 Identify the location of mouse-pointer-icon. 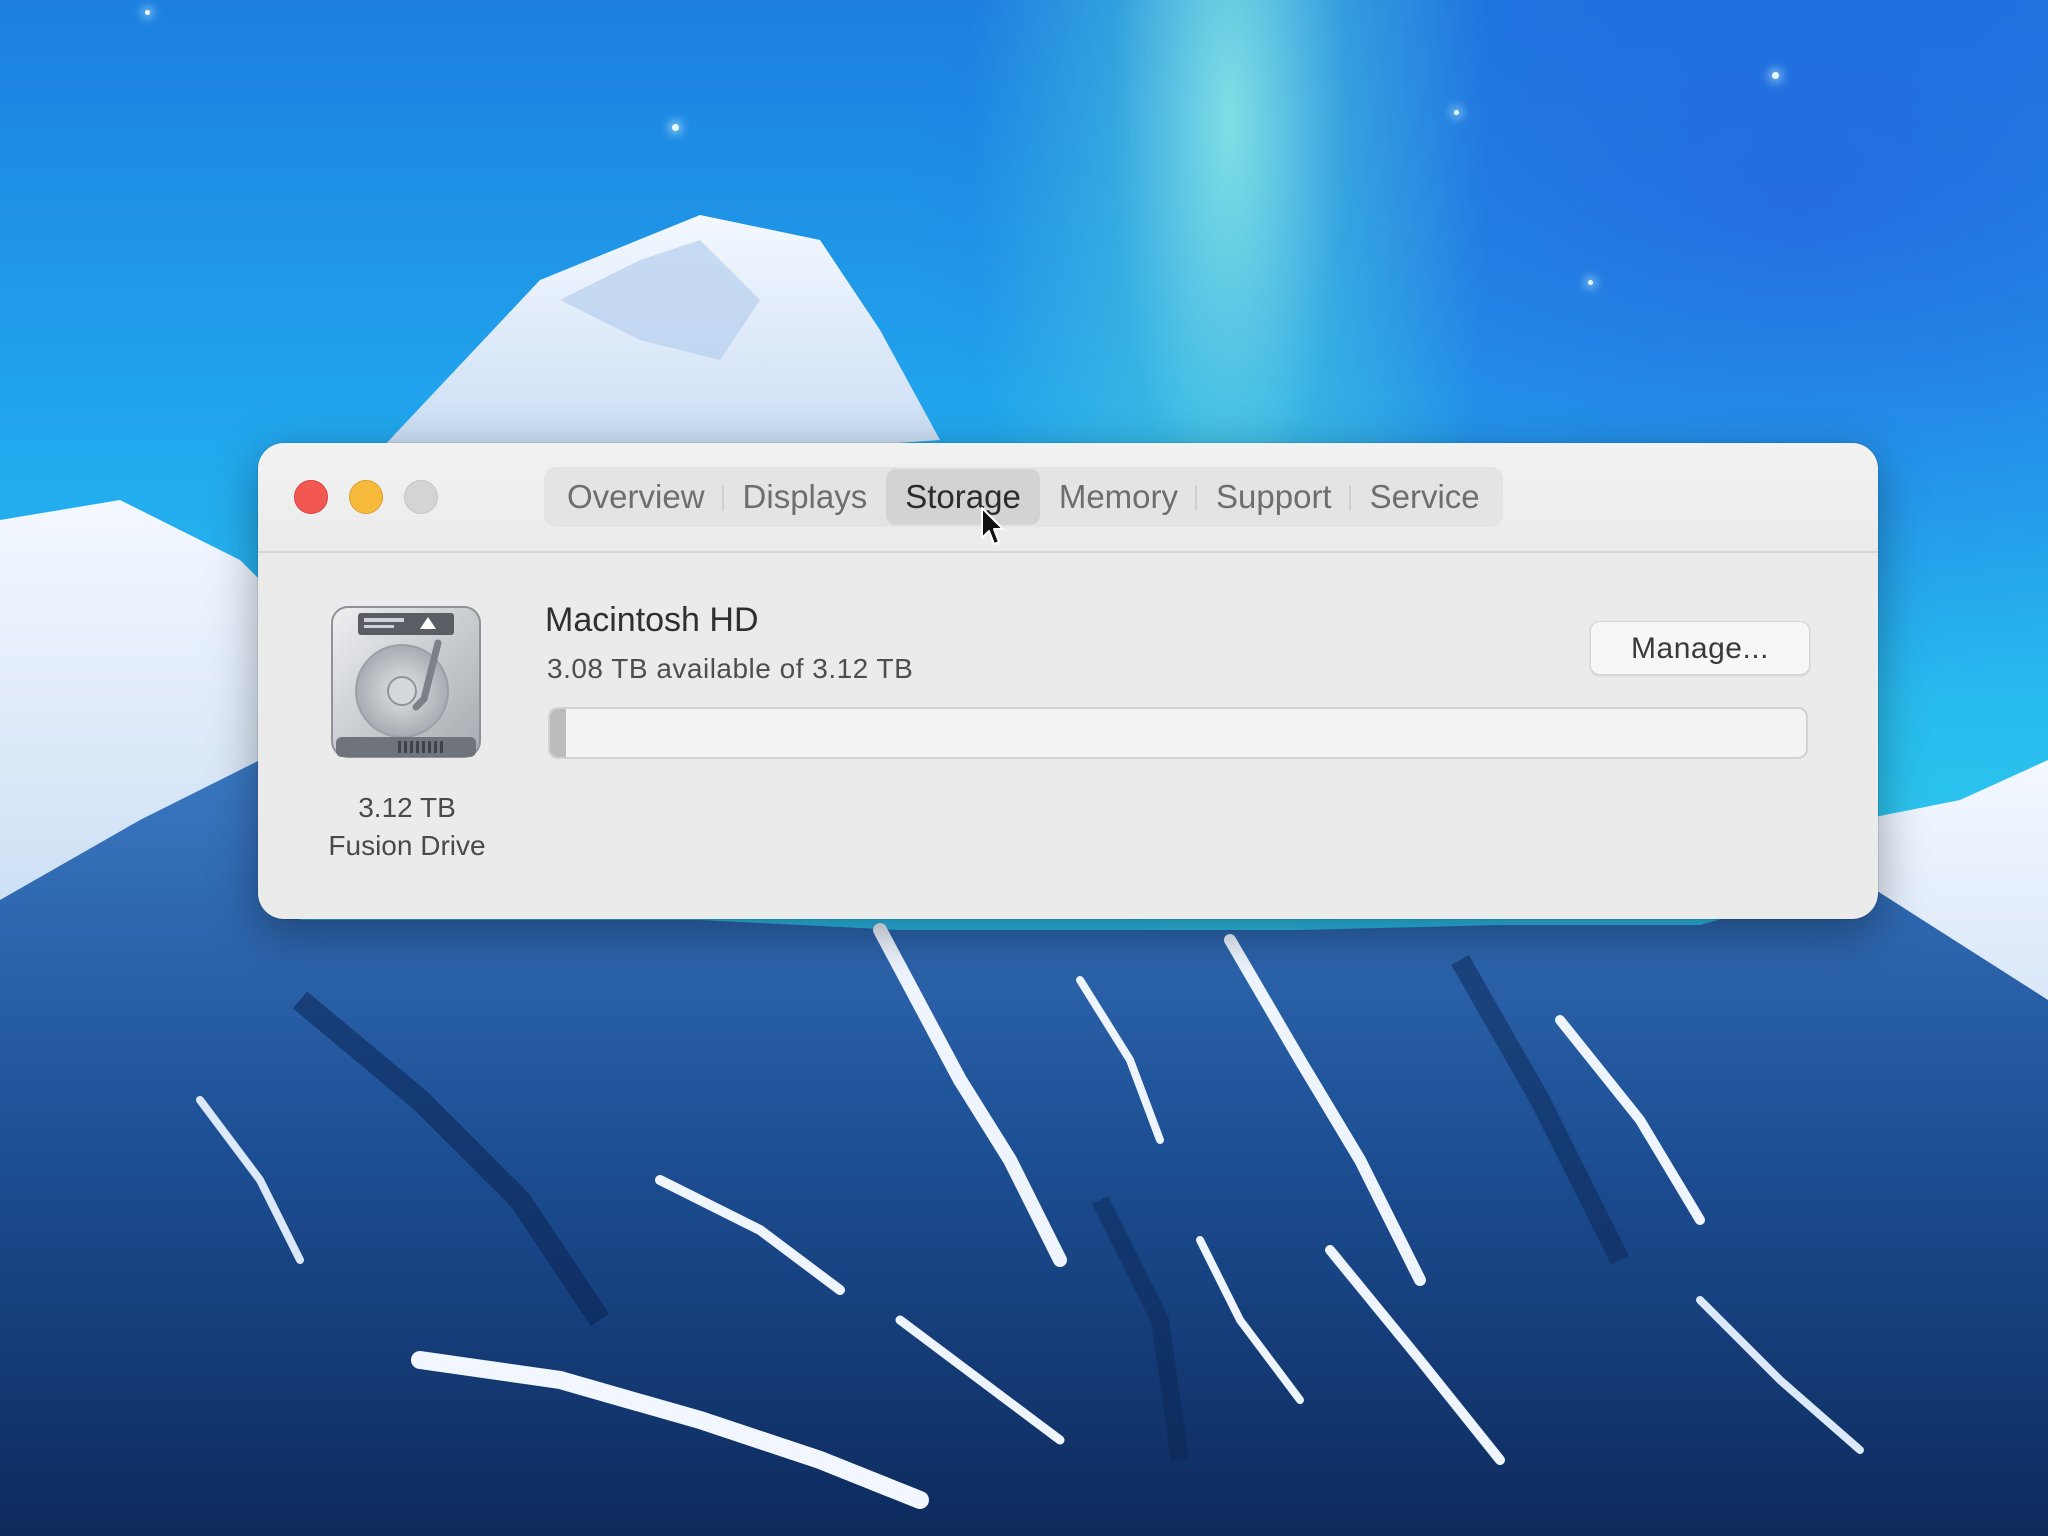
(992, 526).